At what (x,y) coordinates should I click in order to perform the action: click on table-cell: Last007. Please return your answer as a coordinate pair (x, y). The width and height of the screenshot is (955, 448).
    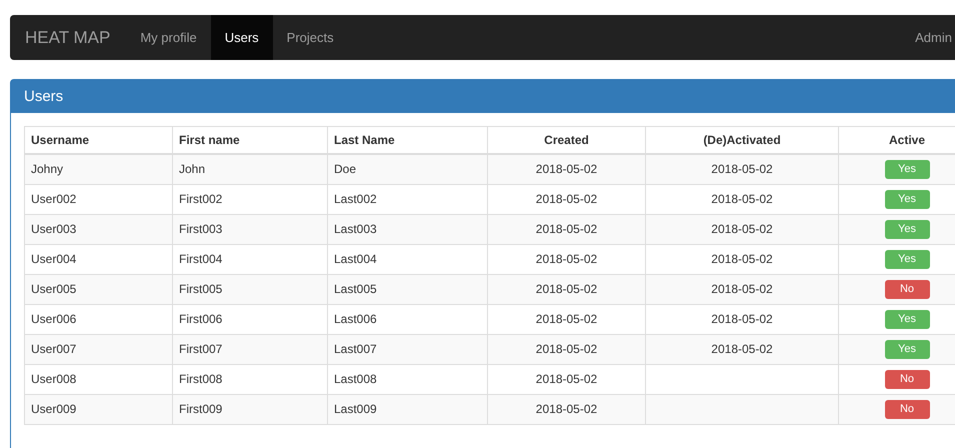
    Looking at the image, I should click on (408, 349).